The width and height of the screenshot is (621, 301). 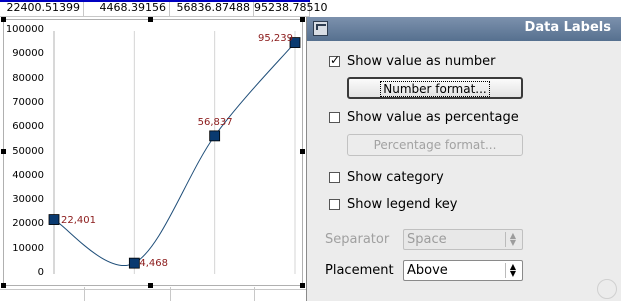 I want to click on show-legend-key-row: Show legend key, so click(x=393, y=204).